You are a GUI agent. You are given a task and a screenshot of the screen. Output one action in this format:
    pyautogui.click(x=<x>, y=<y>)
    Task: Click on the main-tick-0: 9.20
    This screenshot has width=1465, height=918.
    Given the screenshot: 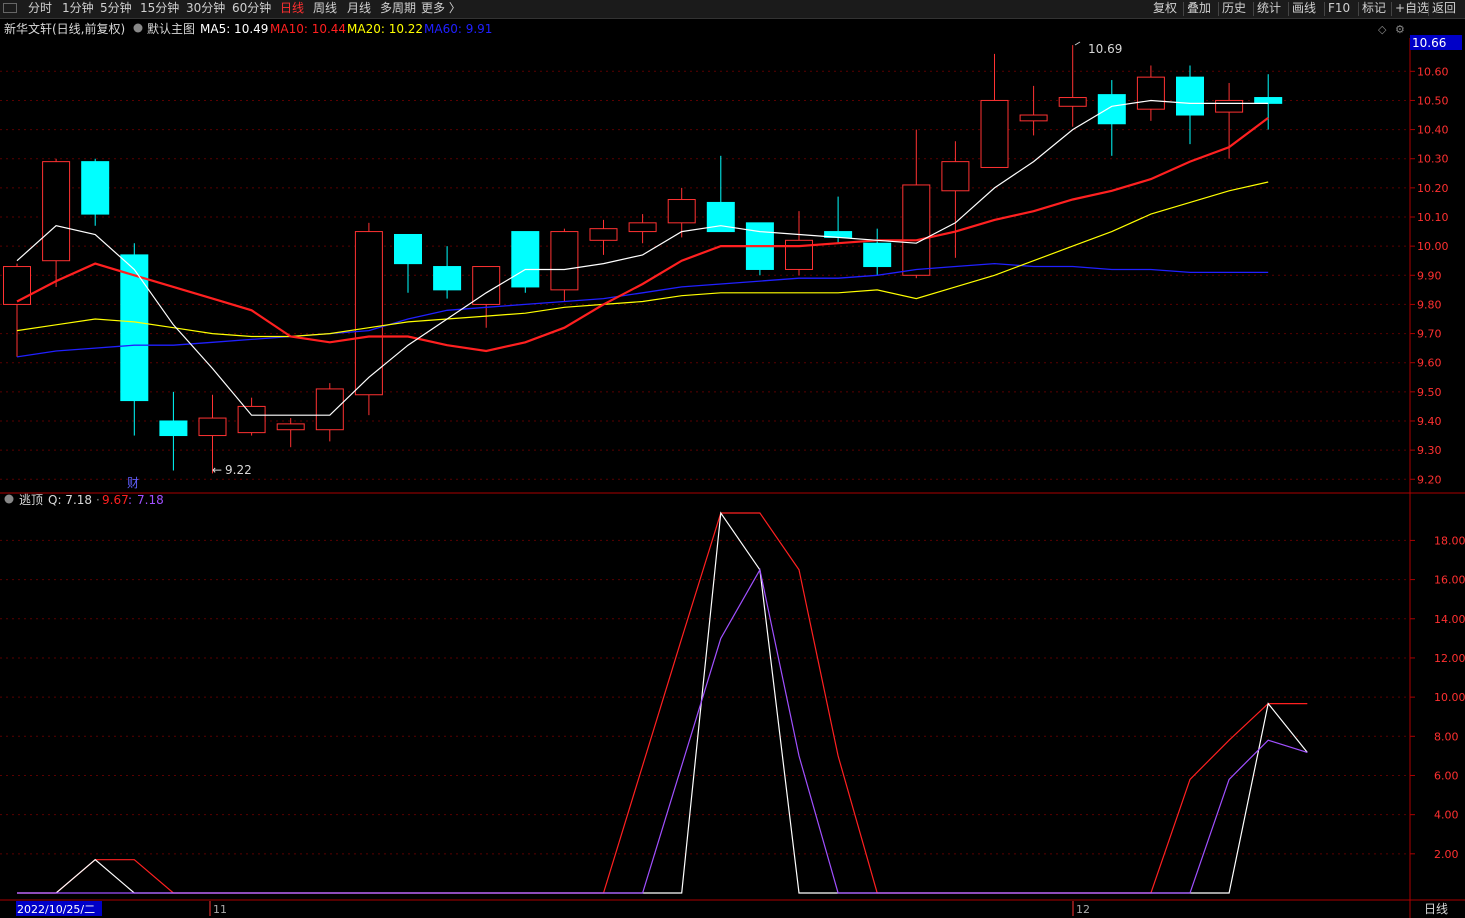 What is the action you would take?
    pyautogui.click(x=1429, y=479)
    